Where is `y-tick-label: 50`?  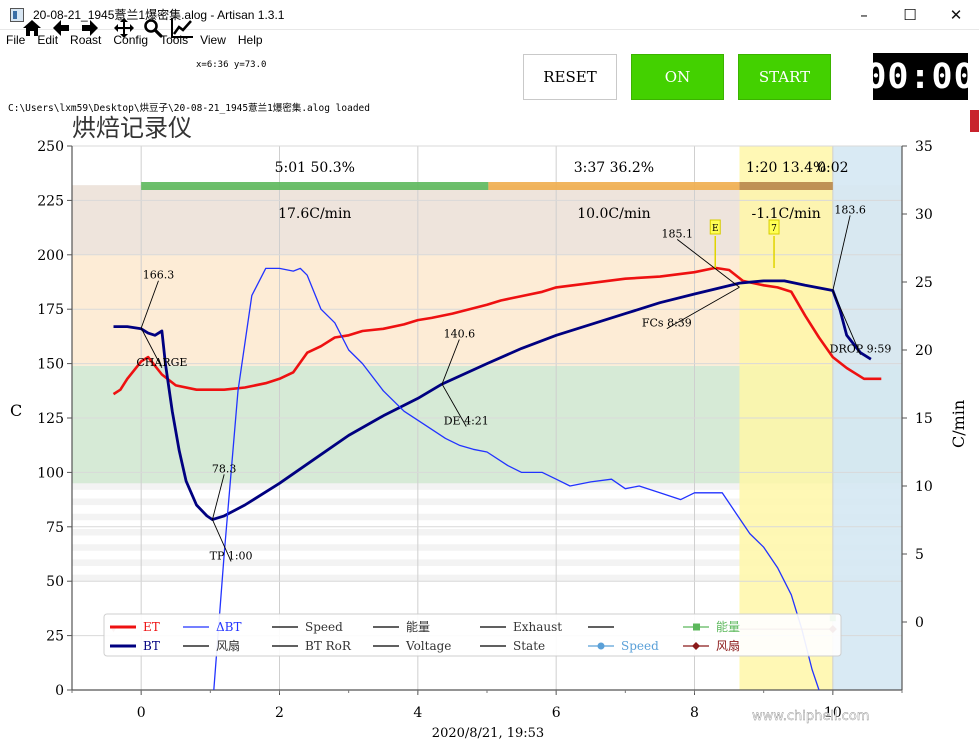
y-tick-label: 50 is located at coordinates (55, 582).